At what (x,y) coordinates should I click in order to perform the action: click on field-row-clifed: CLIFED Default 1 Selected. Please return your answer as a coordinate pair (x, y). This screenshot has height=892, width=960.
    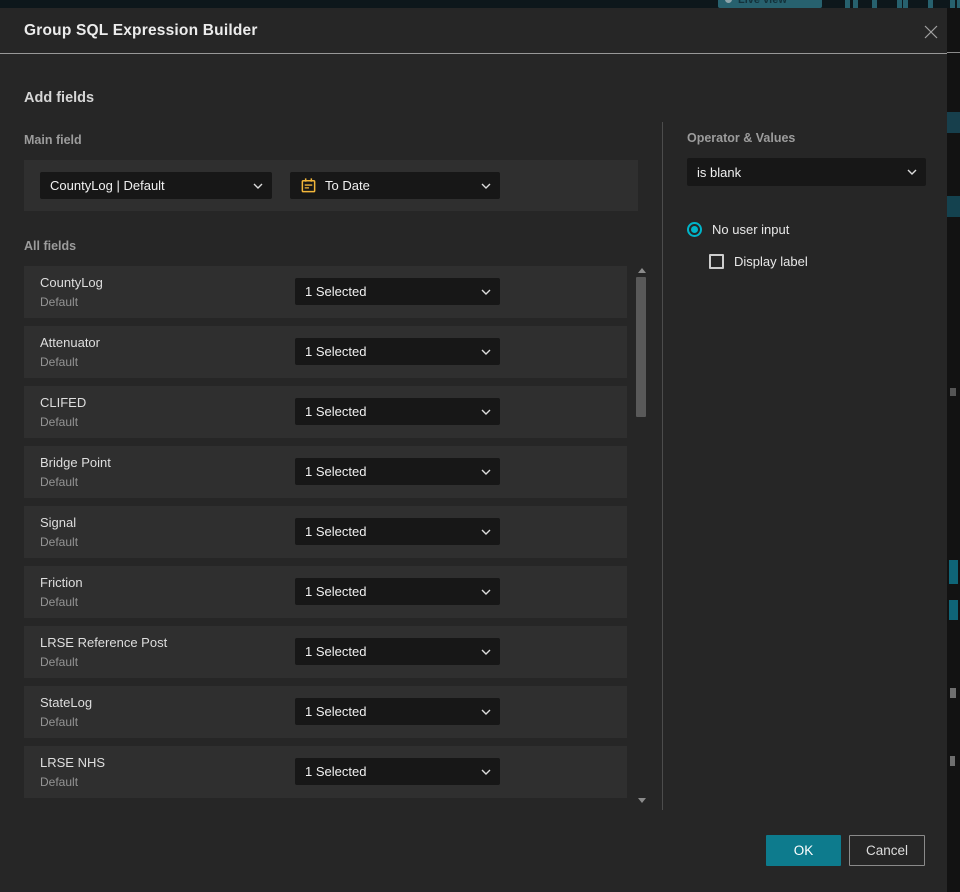
    Looking at the image, I should click on (325, 412).